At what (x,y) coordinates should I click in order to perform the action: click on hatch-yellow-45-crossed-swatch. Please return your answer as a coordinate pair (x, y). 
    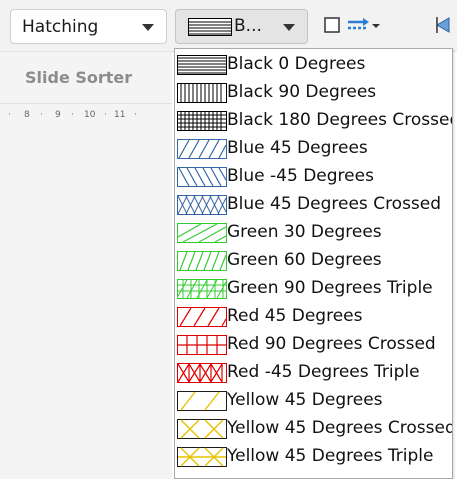
    Looking at the image, I should click on (202, 429).